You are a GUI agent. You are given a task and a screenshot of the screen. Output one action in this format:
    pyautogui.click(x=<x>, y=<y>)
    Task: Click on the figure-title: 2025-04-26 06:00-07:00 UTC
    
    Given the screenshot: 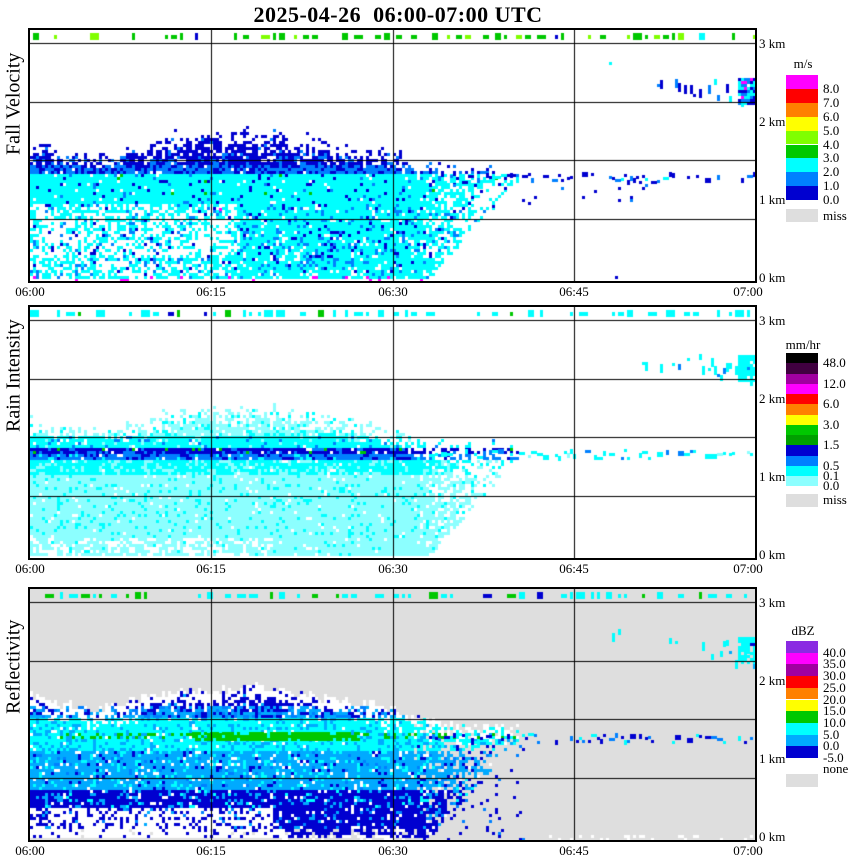 What is the action you would take?
    pyautogui.click(x=398, y=14)
    